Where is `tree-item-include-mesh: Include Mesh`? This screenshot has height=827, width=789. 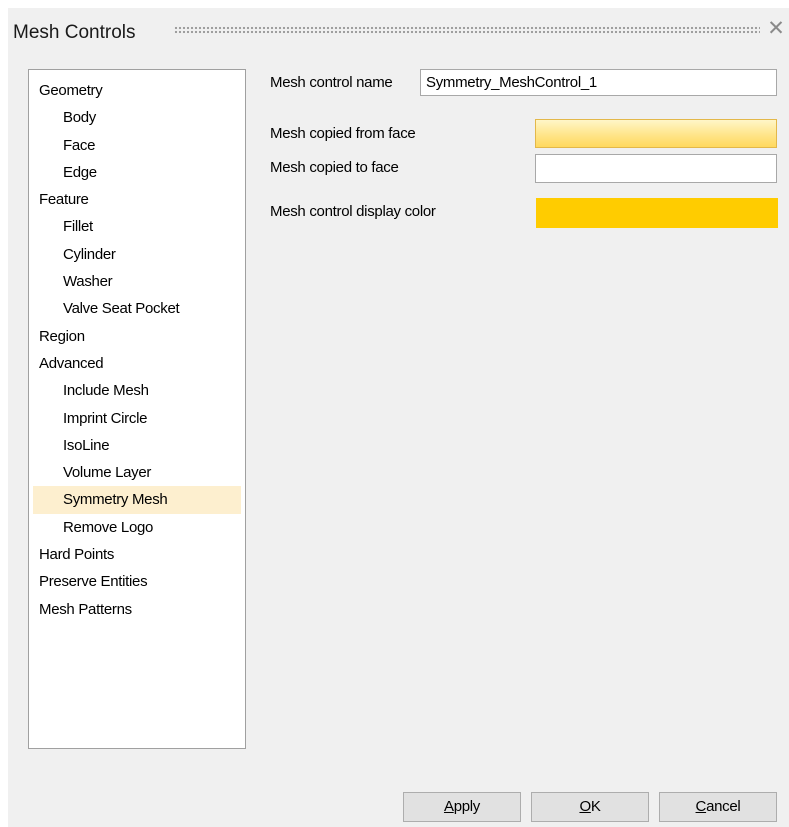
tree-item-include-mesh: Include Mesh is located at coordinates (137, 390).